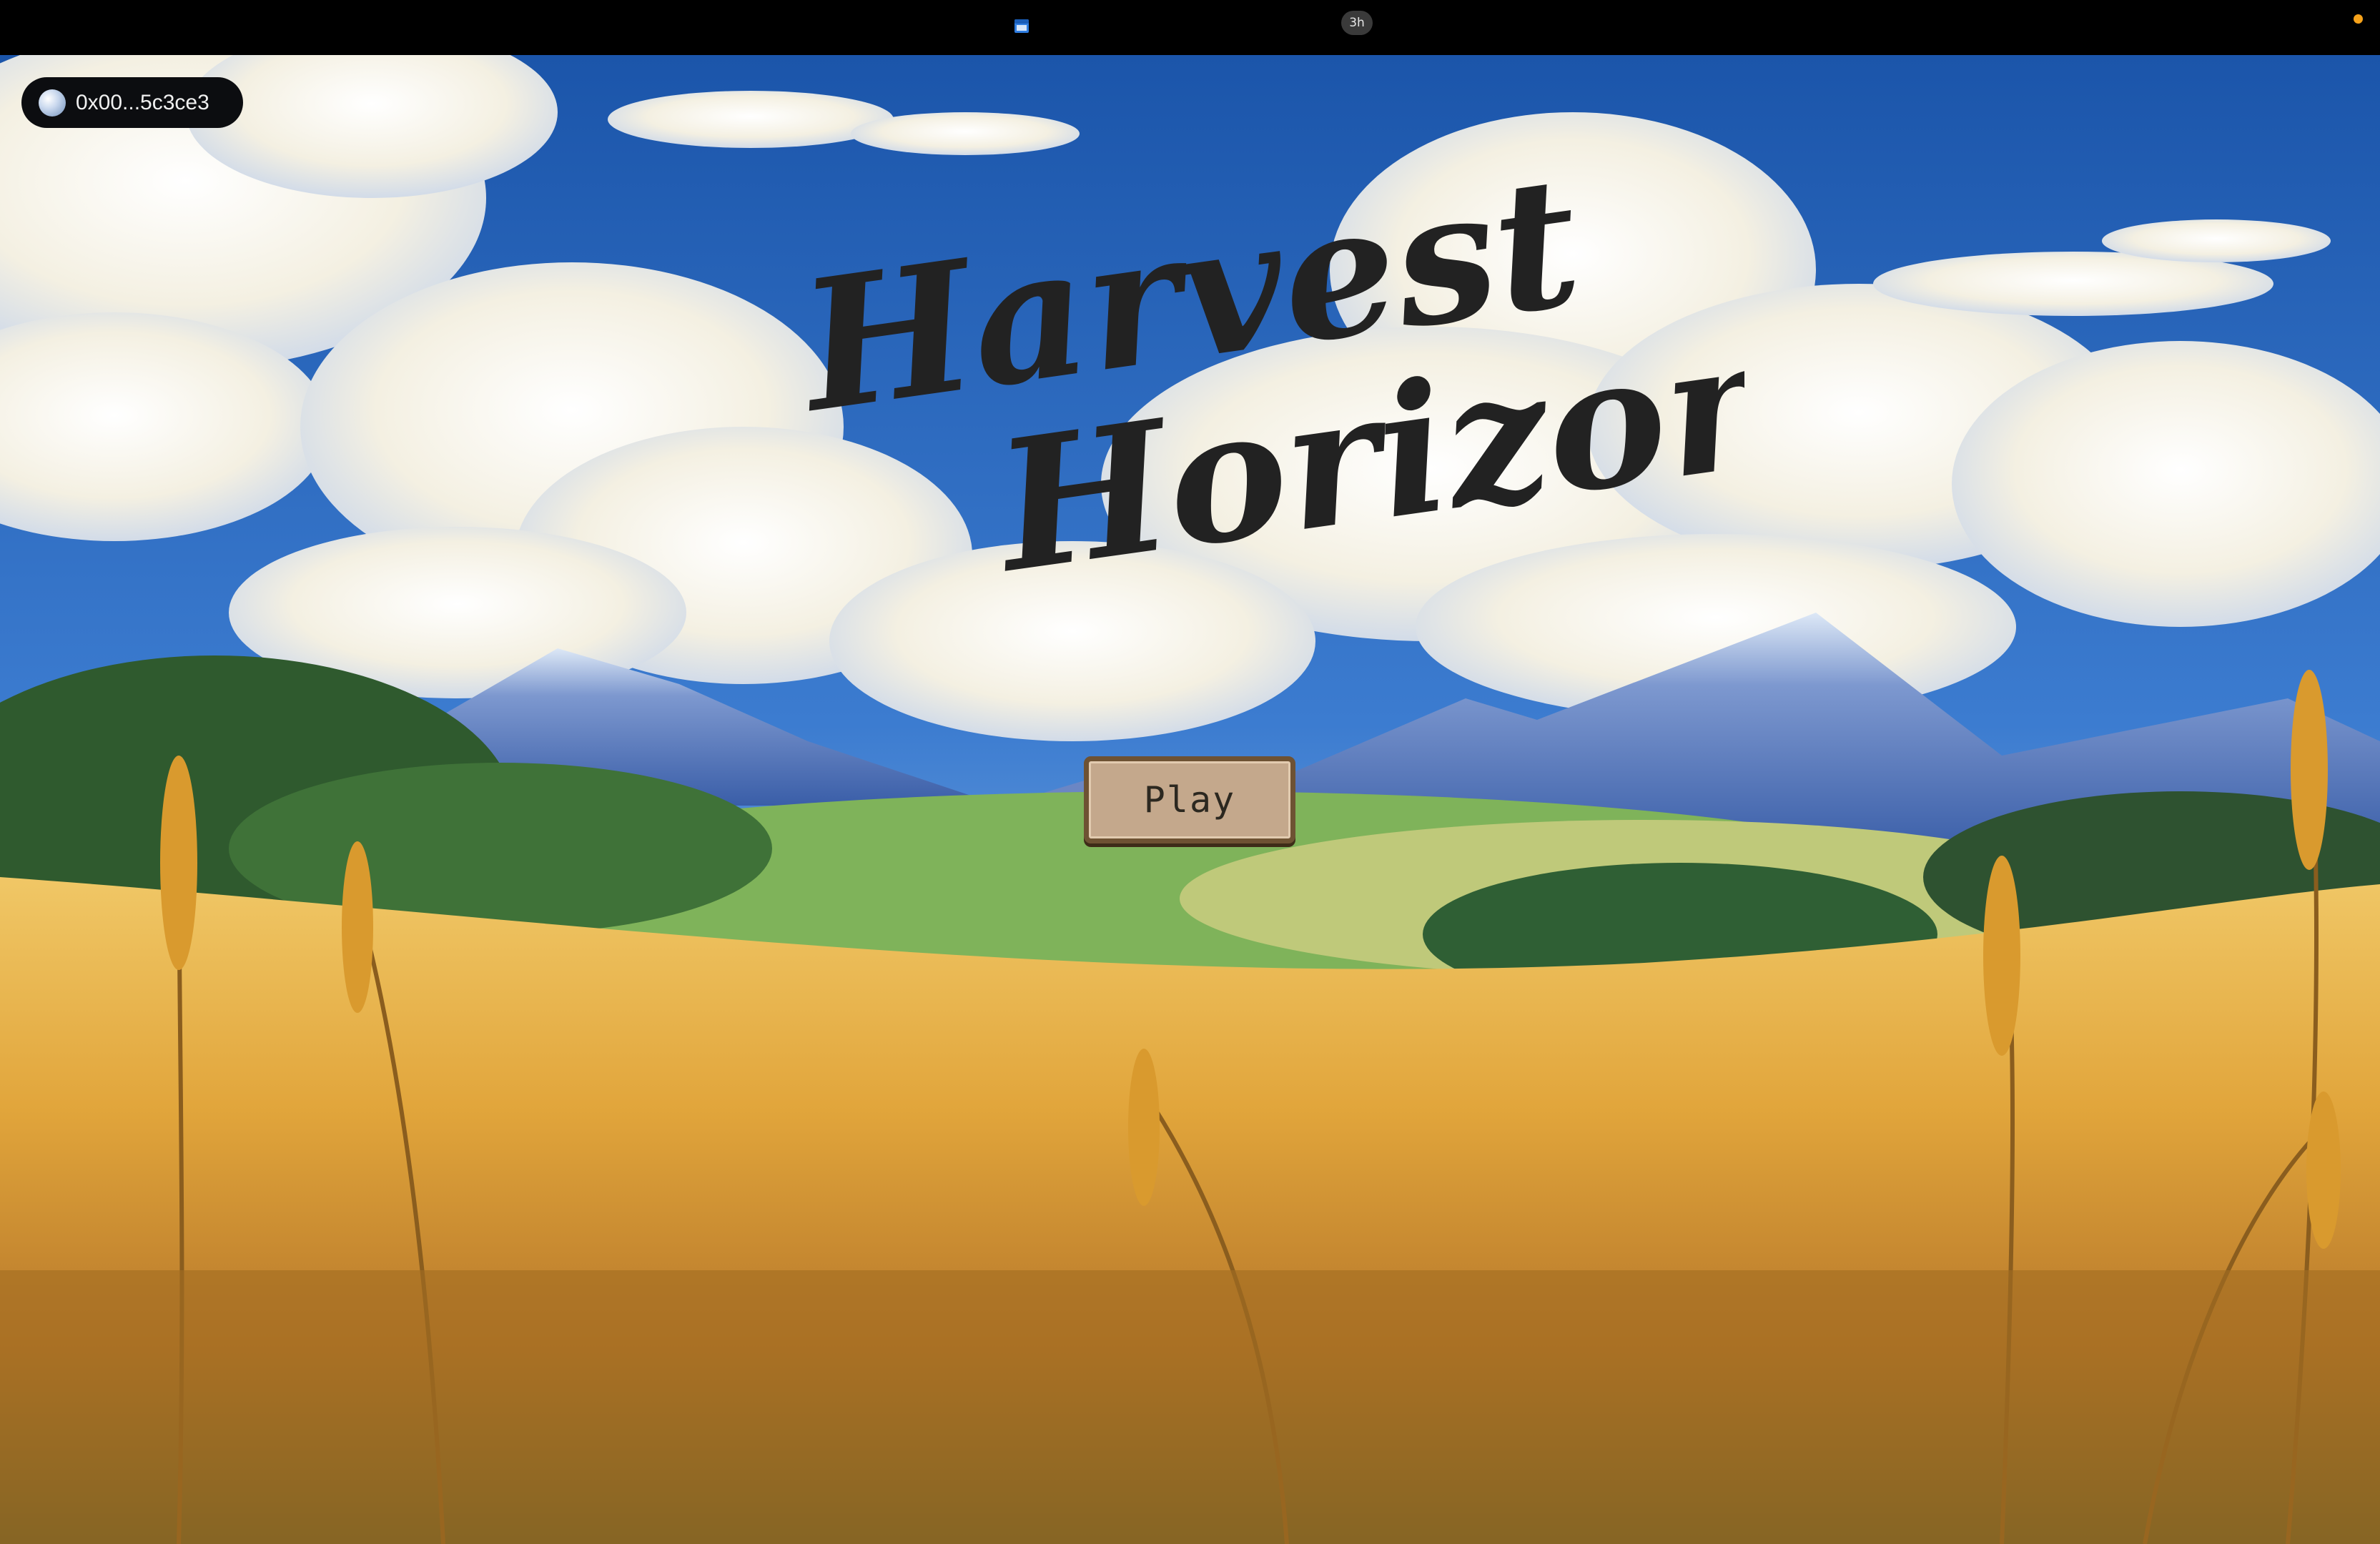 This screenshot has height=1544, width=2380. What do you see at coordinates (52, 103) in the screenshot?
I see `wallet-avatar-icon` at bounding box center [52, 103].